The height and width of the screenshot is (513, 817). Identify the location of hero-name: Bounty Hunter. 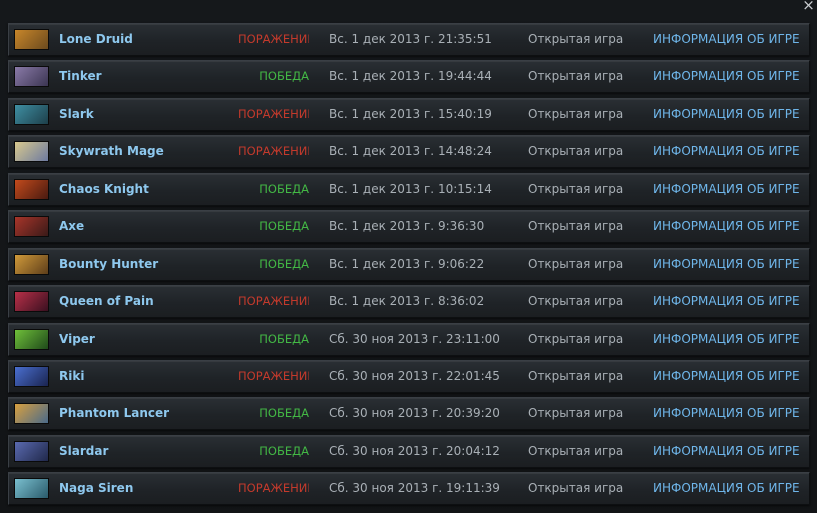
(108, 264).